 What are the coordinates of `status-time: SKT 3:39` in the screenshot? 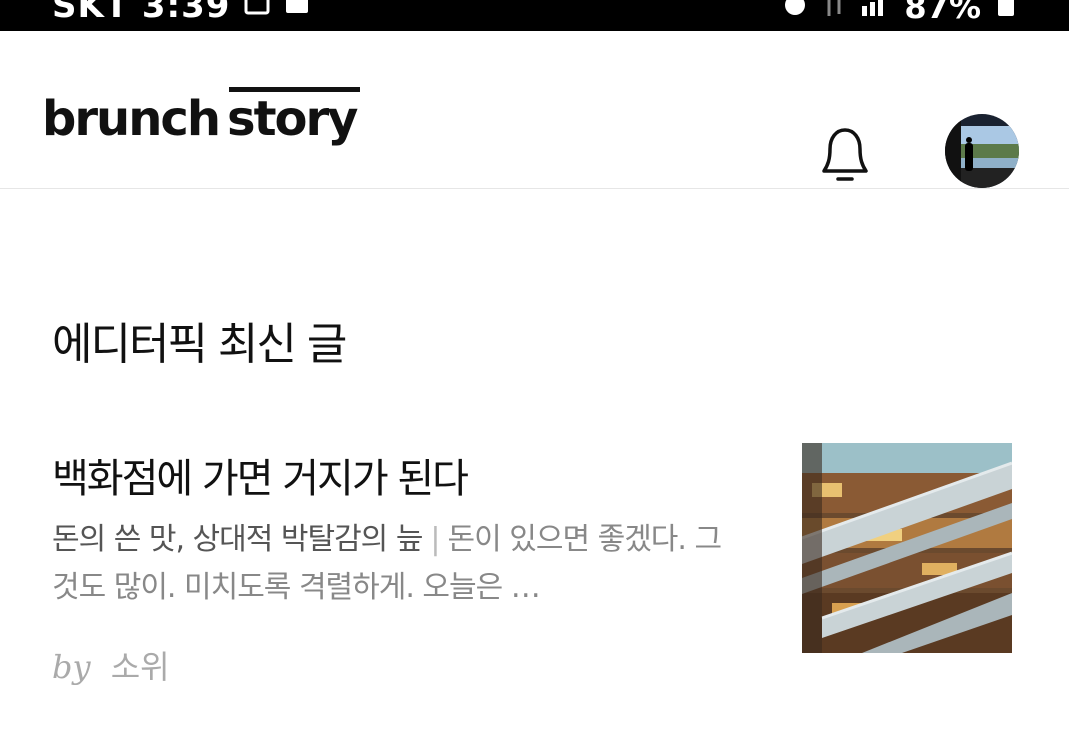 It's located at (141, 13).